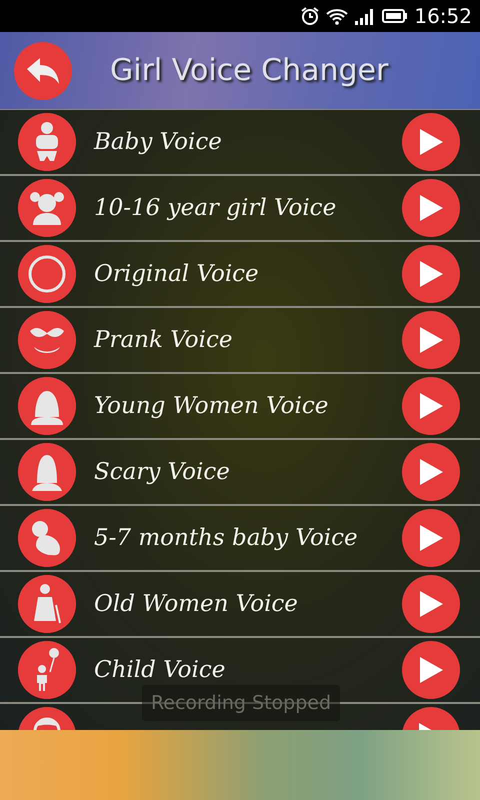 Image resolution: width=480 pixels, height=800 pixels. I want to click on voice-label: 5-7 months baby Voice, so click(226, 538).